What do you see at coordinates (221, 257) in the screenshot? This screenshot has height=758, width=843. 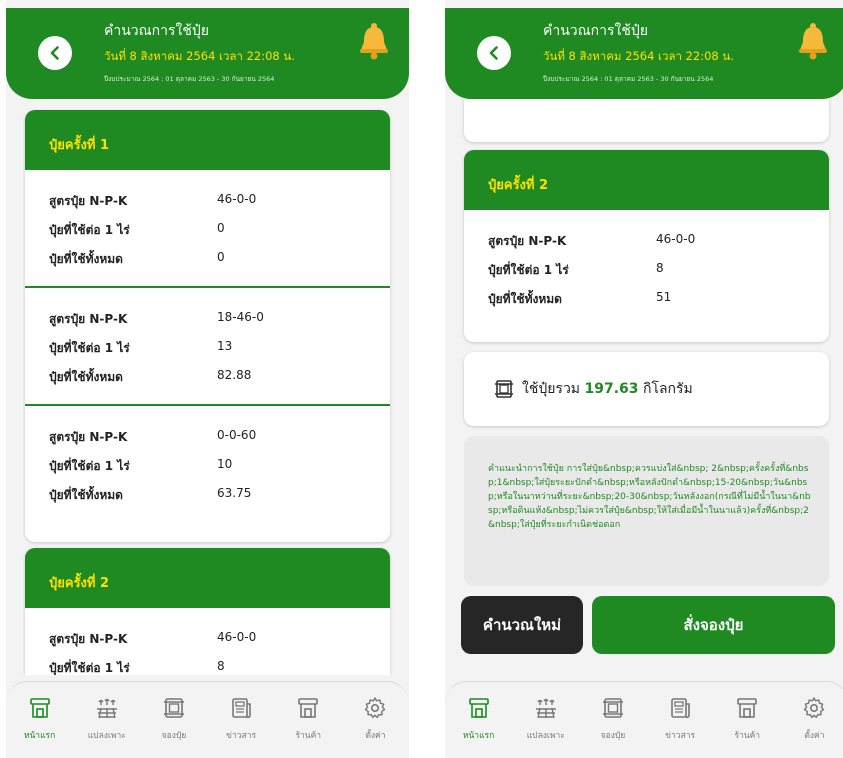 I see `total-value: 0` at bounding box center [221, 257].